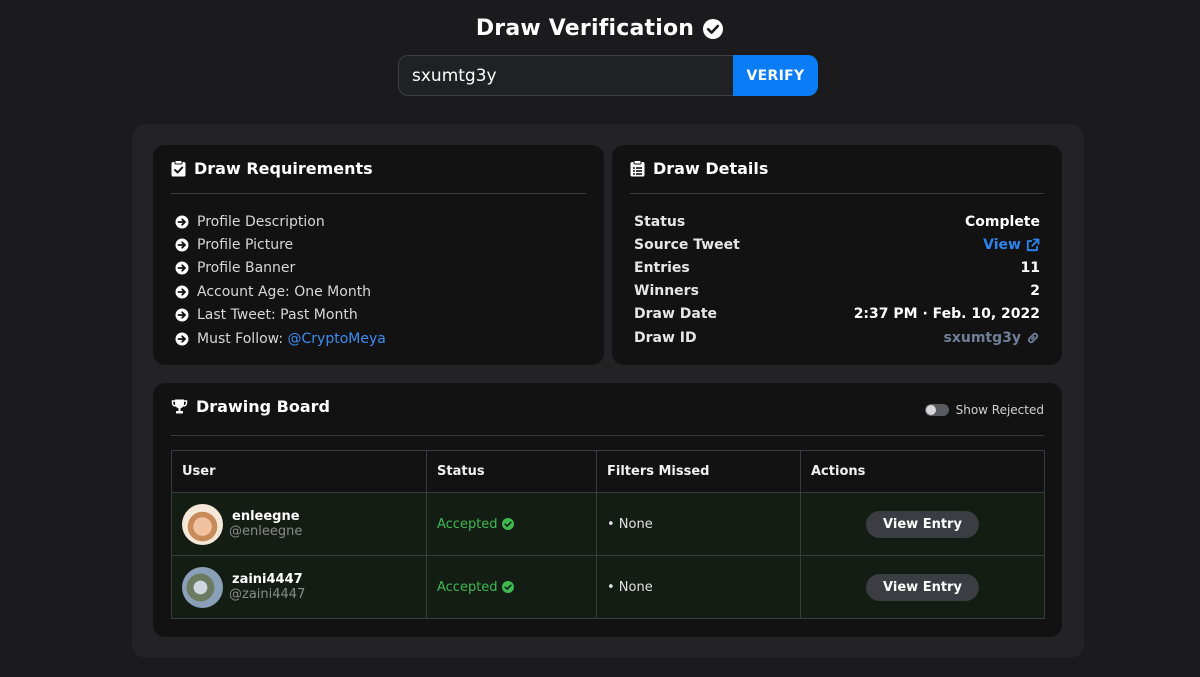 The width and height of the screenshot is (1200, 677). Describe the element at coordinates (687, 244) in the screenshot. I see `detail-label: Source Tweet` at that location.